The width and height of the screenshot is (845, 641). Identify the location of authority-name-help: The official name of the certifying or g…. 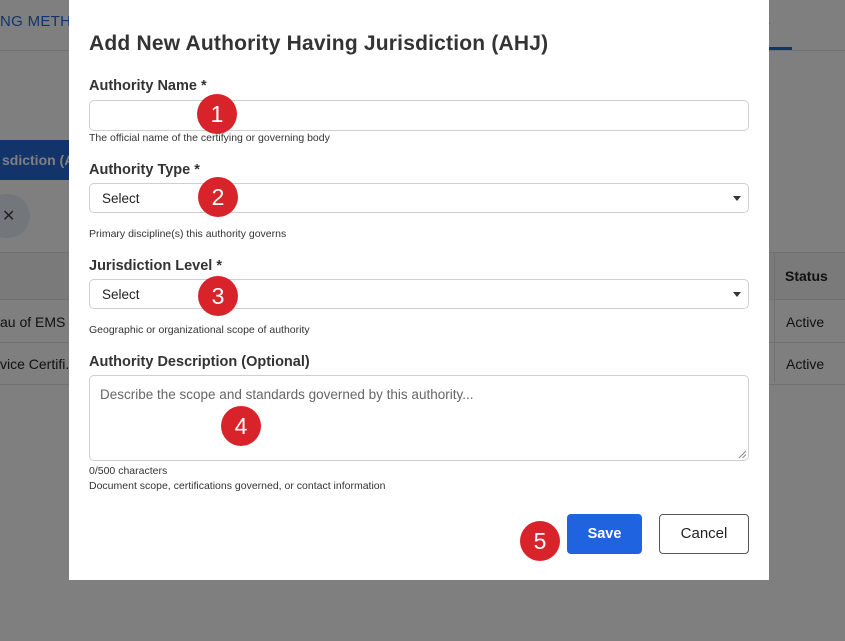
(209, 138).